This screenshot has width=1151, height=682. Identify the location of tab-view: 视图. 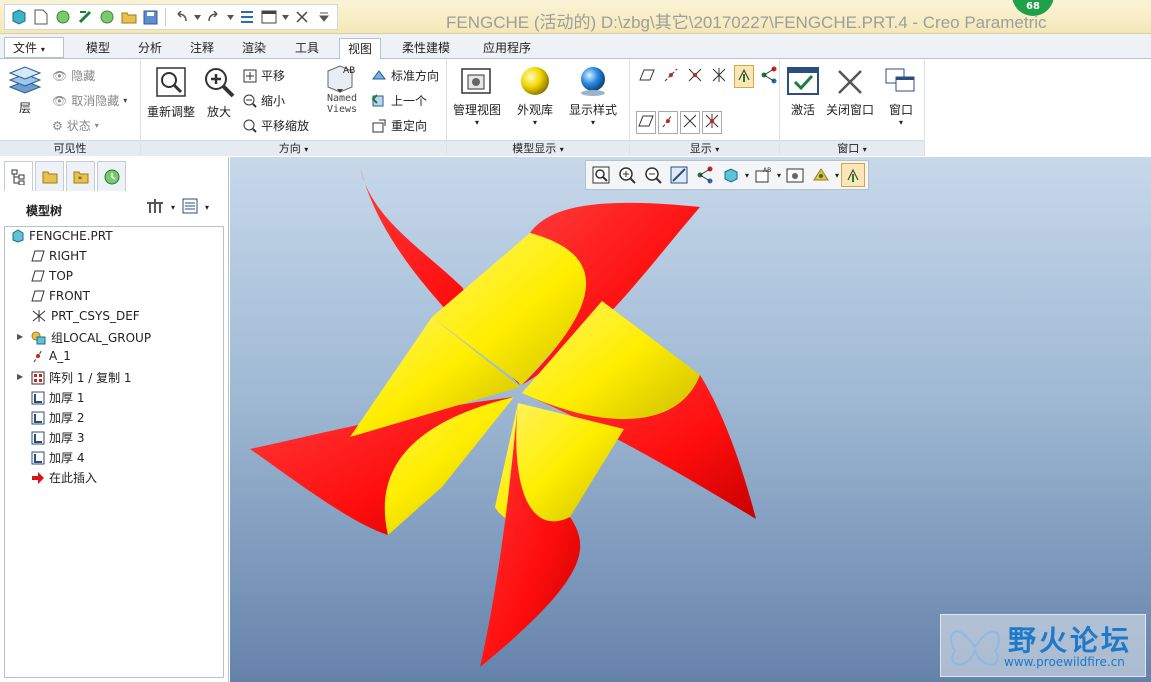
(360, 49).